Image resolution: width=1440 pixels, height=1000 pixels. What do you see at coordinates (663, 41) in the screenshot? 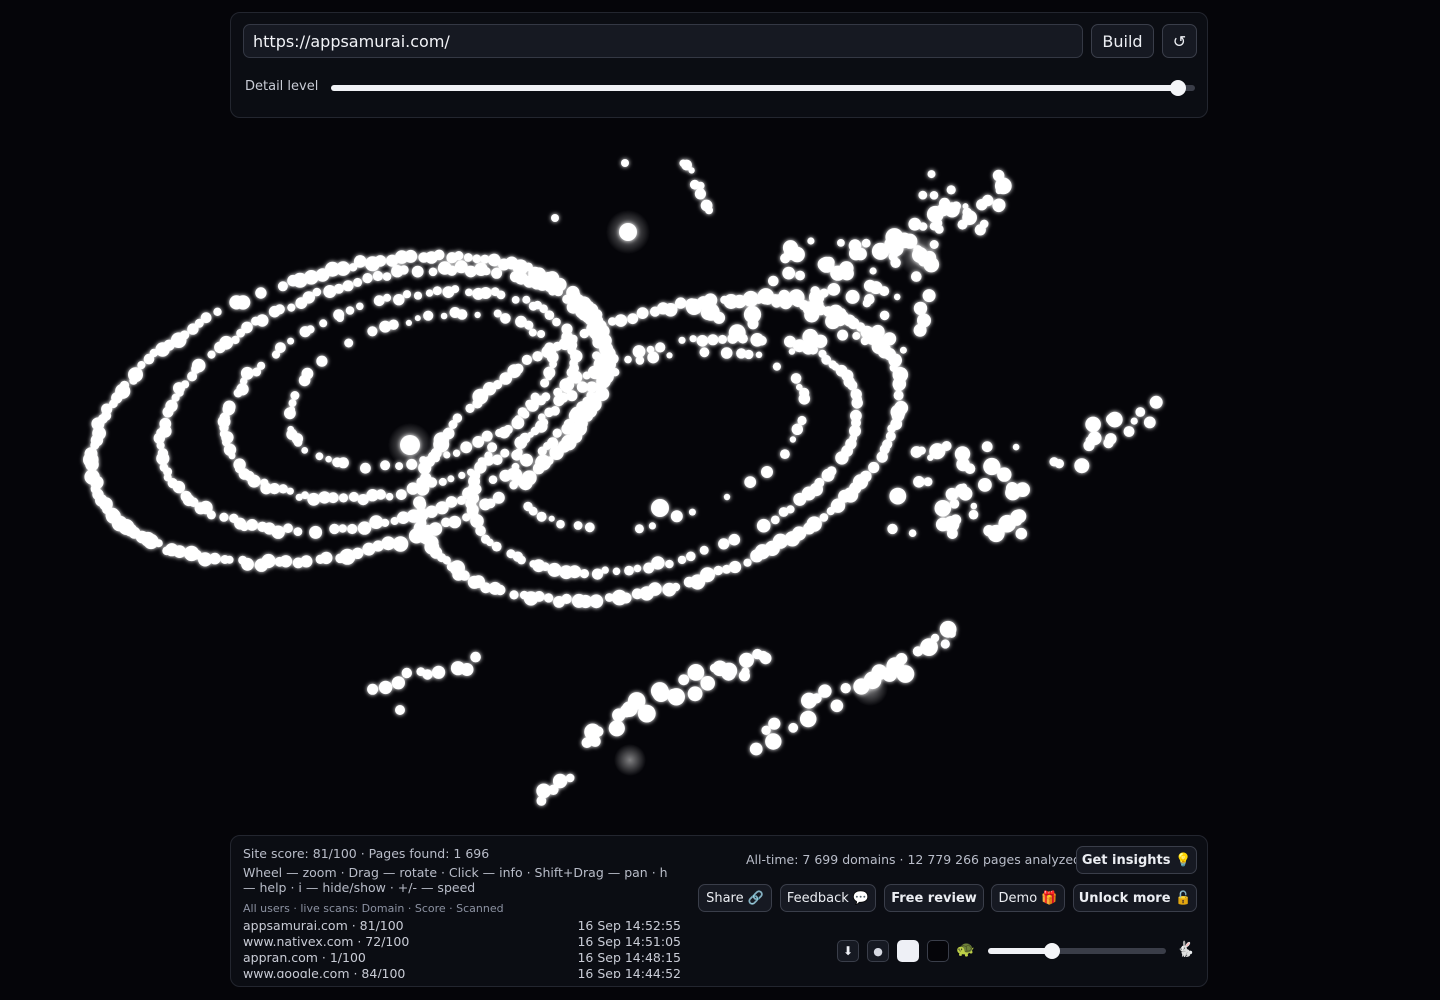
I see `url-input` at bounding box center [663, 41].